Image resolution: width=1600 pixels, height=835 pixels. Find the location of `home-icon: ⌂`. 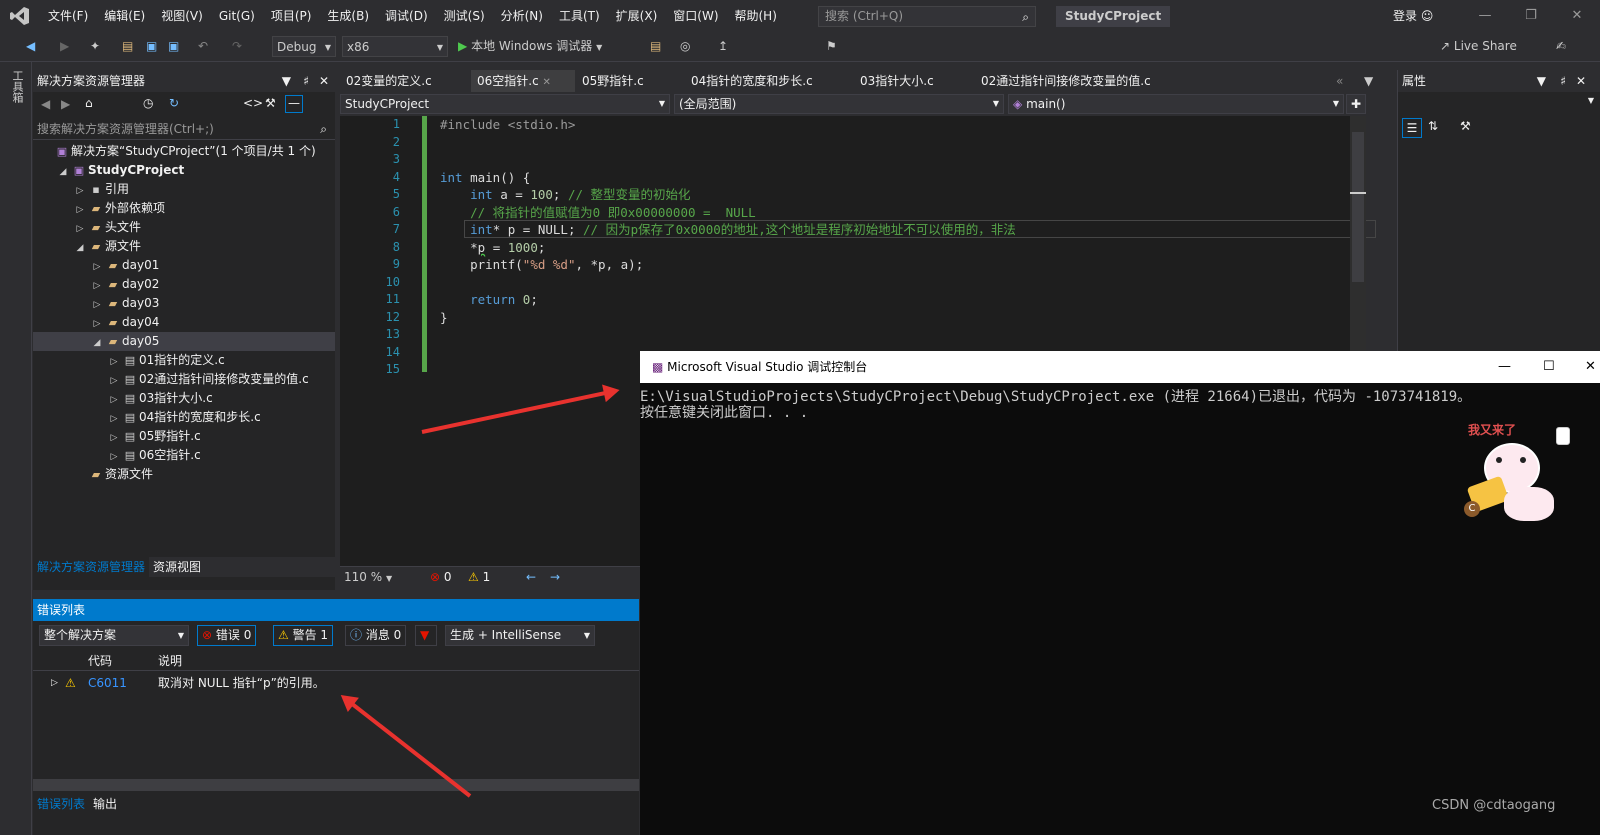

home-icon: ⌂ is located at coordinates (89, 103).